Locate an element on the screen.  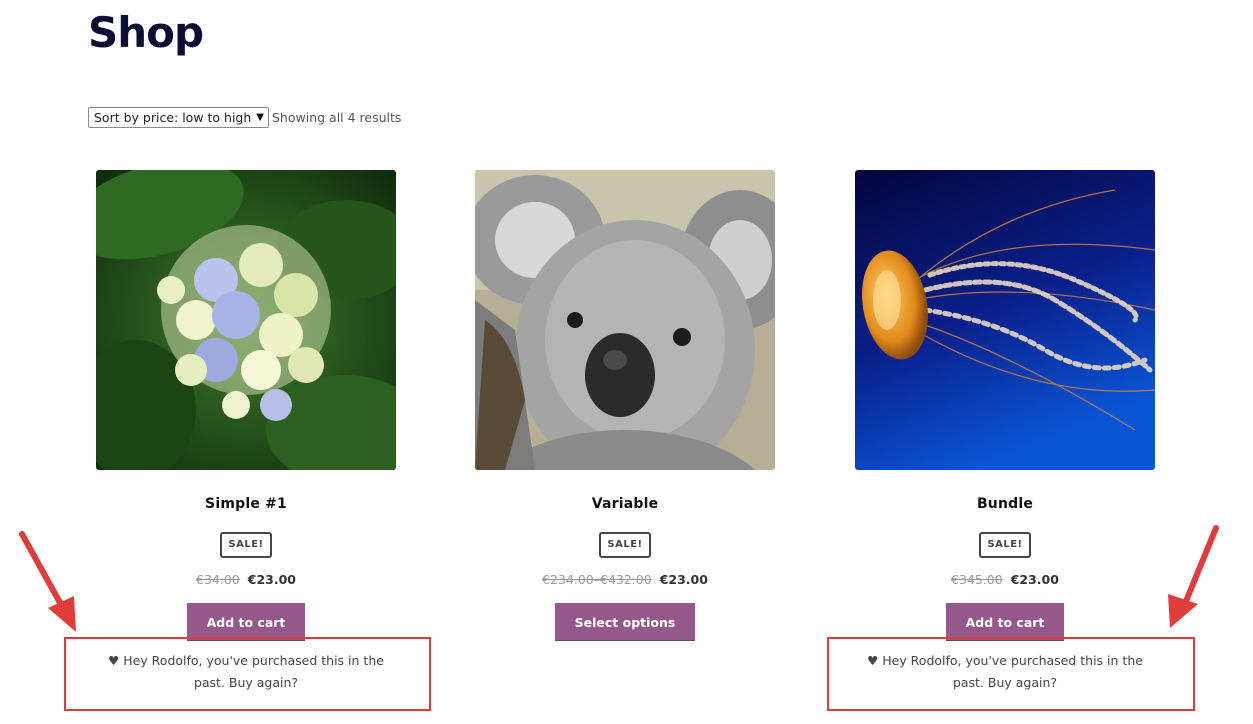
sort-select-value: Sort by price: low to high is located at coordinates (173, 117).